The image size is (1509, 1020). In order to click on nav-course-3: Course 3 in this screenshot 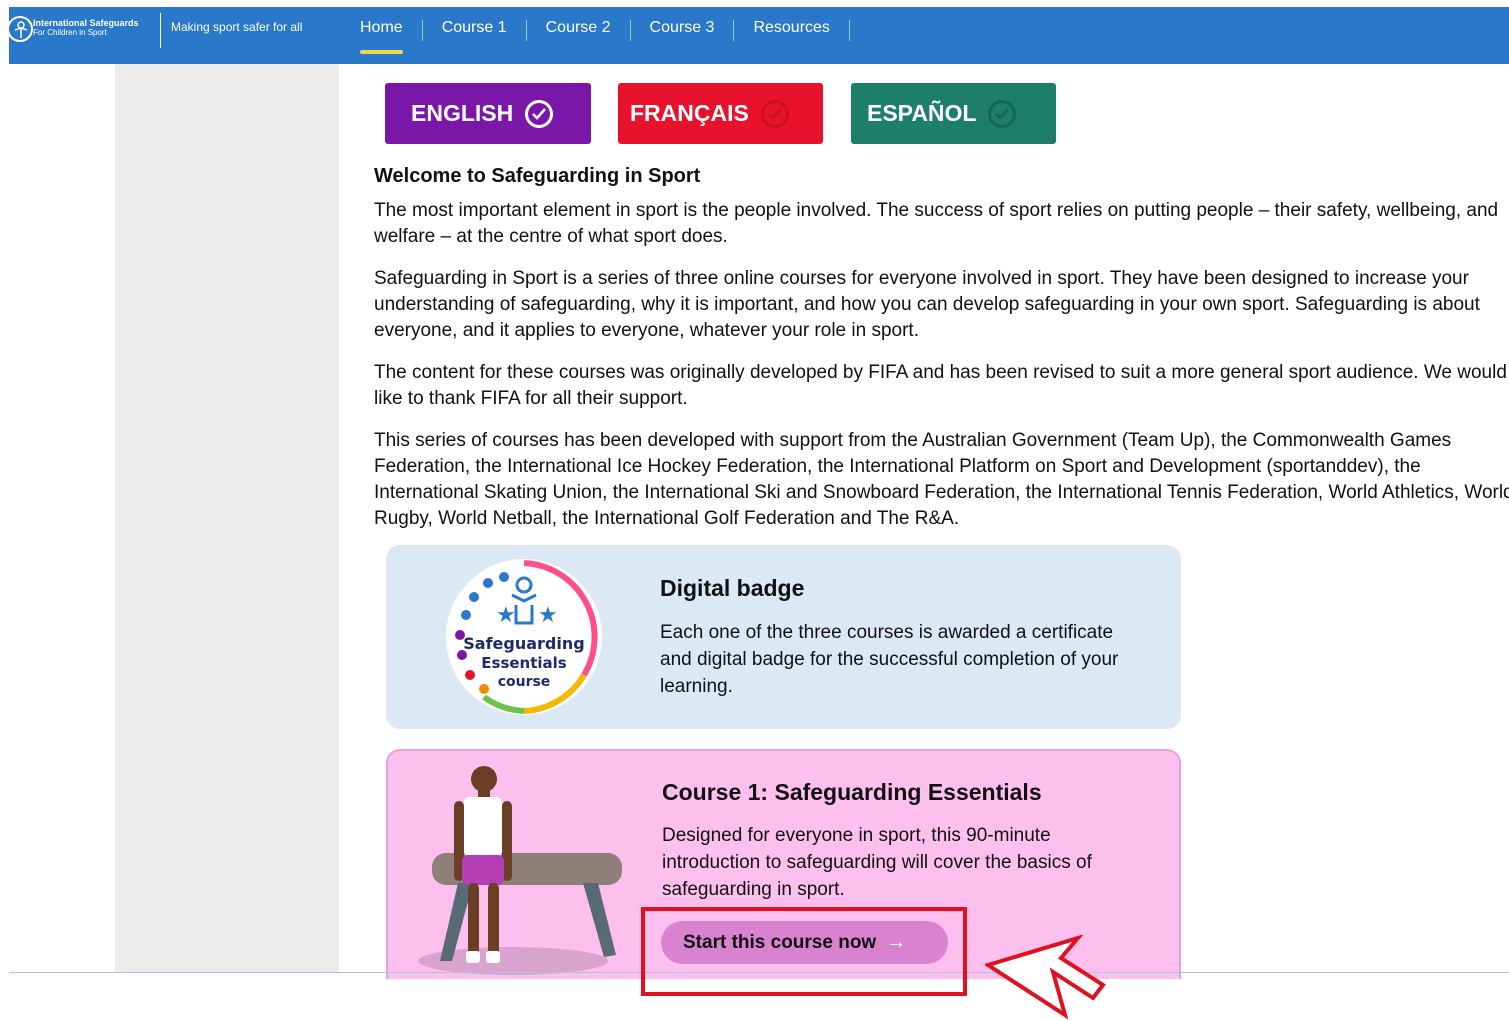, I will do `click(682, 30)`.